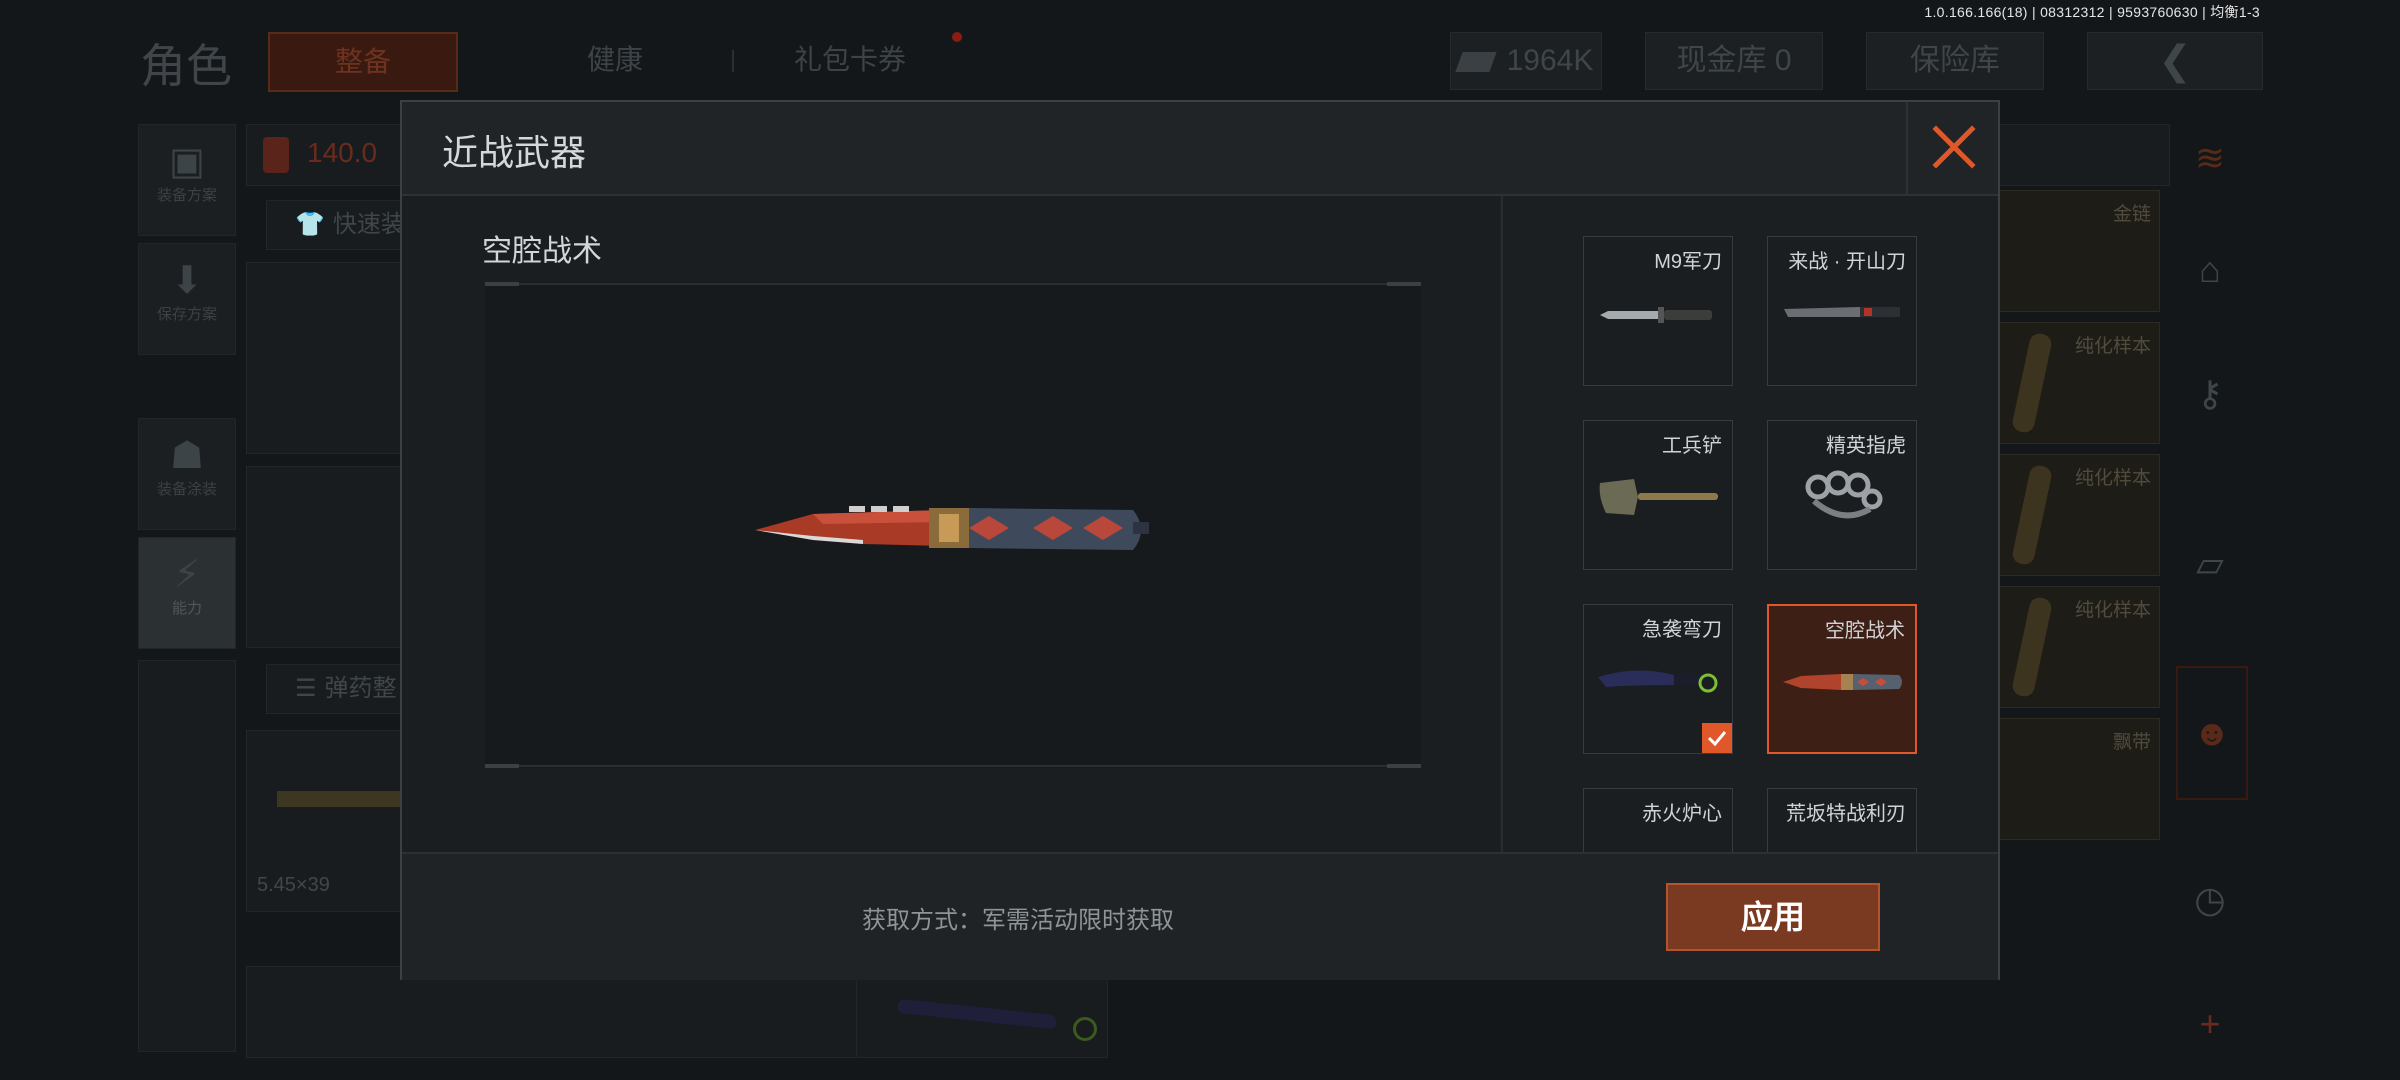  Describe the element at coordinates (342, 799) in the screenshot. I see `rifle-icon` at that location.